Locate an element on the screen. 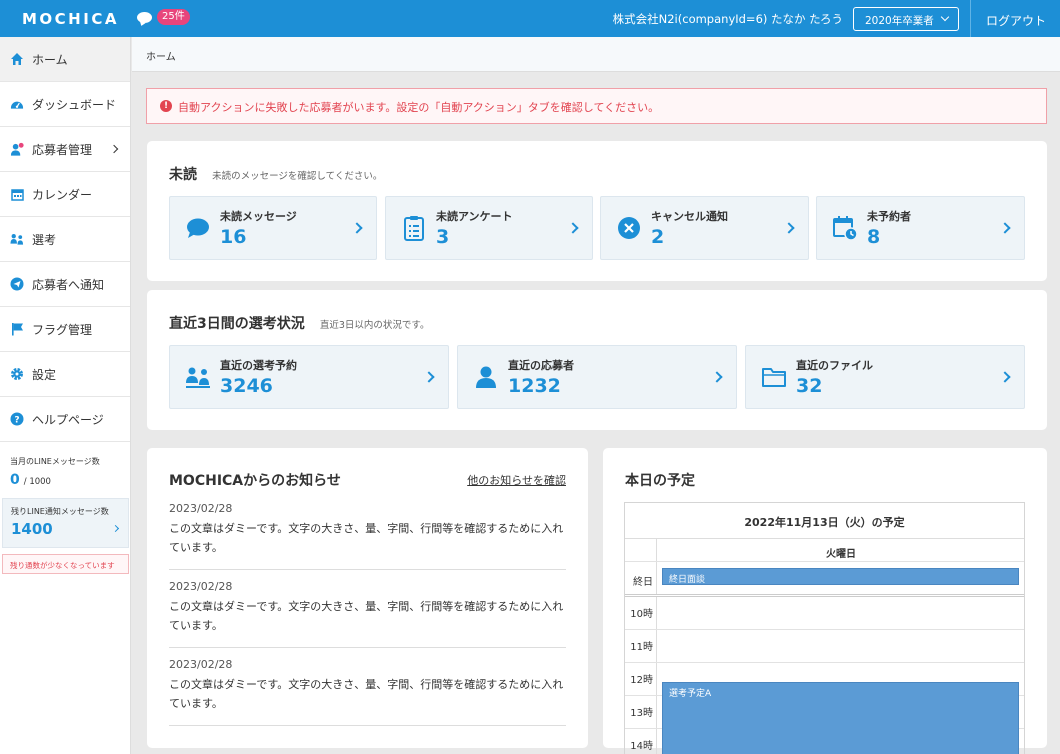  chat-icon is located at coordinates (198, 228).